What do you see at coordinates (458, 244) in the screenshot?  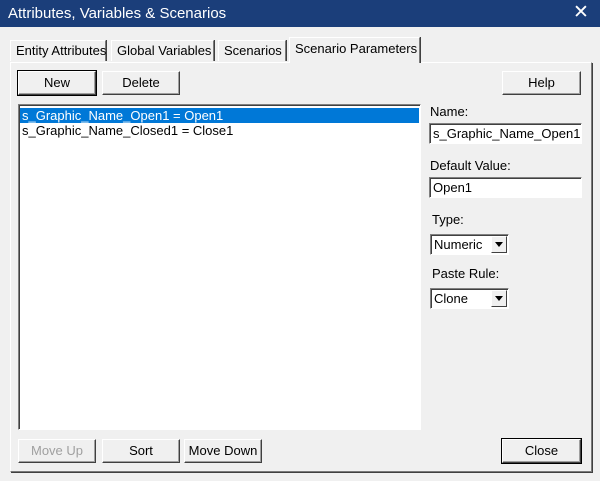 I see `type-select-value: Numeric` at bounding box center [458, 244].